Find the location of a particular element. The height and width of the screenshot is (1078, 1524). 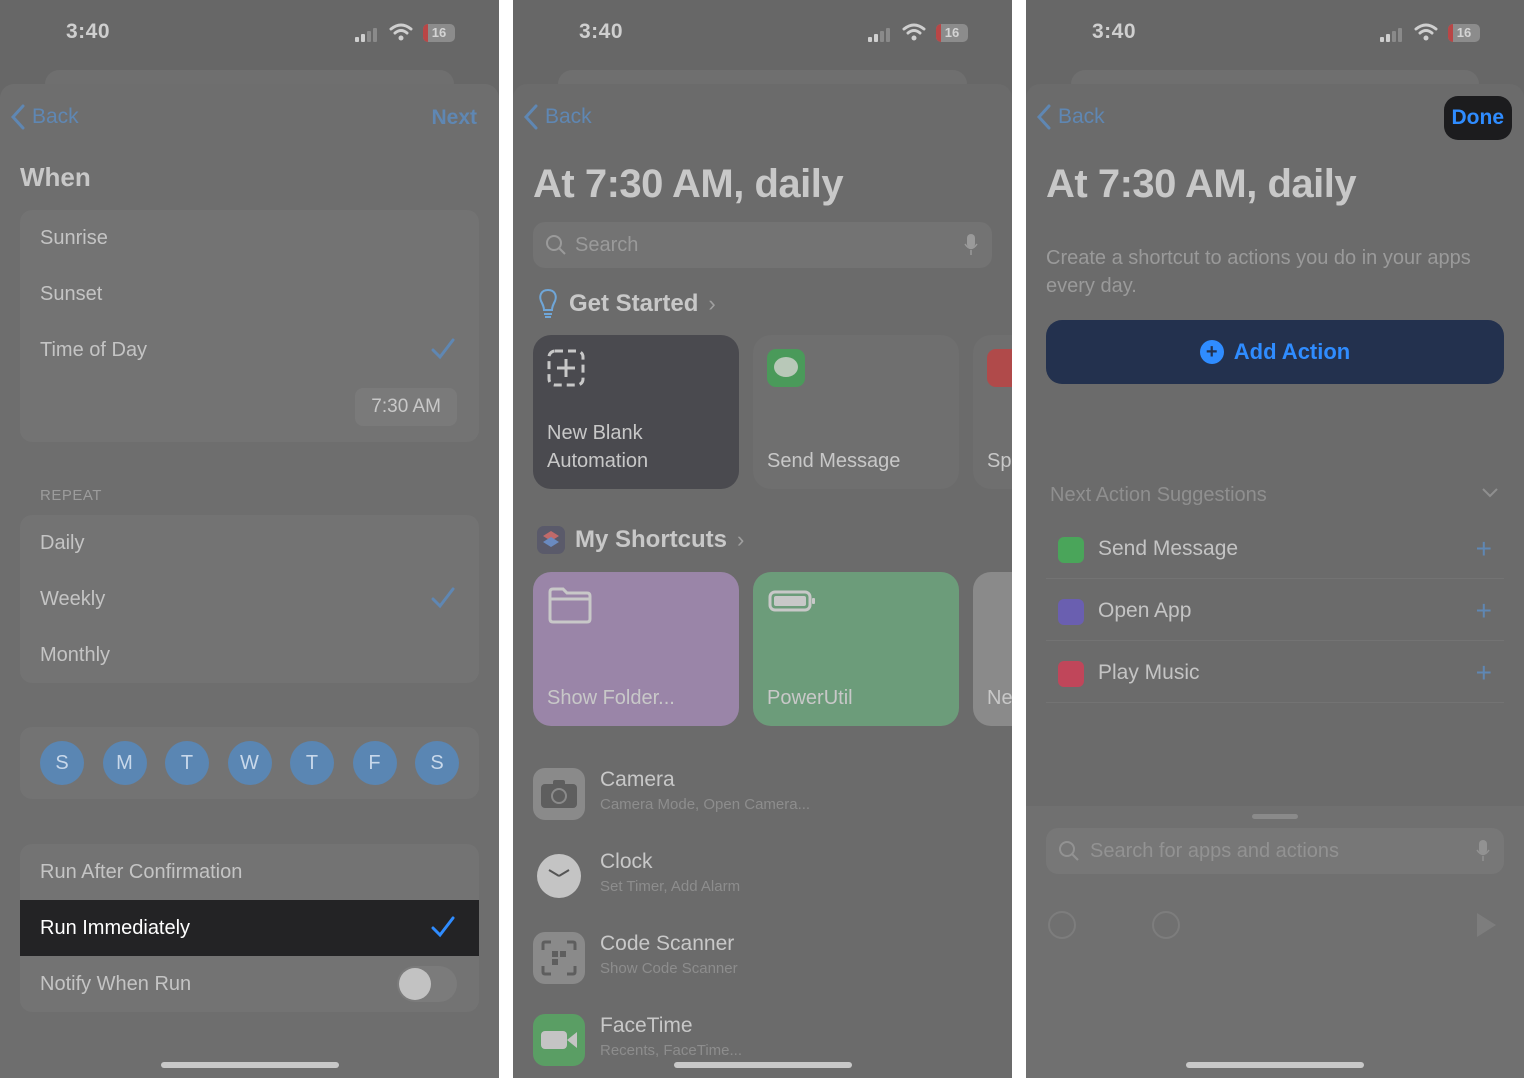

card-partial-shortcut: Ne is located at coordinates (992, 649).